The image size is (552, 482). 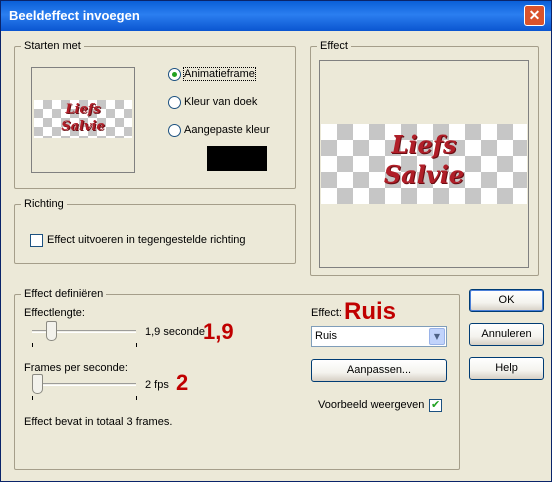 I want to click on frames-summary: Effect bevat in totaal 3 frames., so click(x=98, y=422).